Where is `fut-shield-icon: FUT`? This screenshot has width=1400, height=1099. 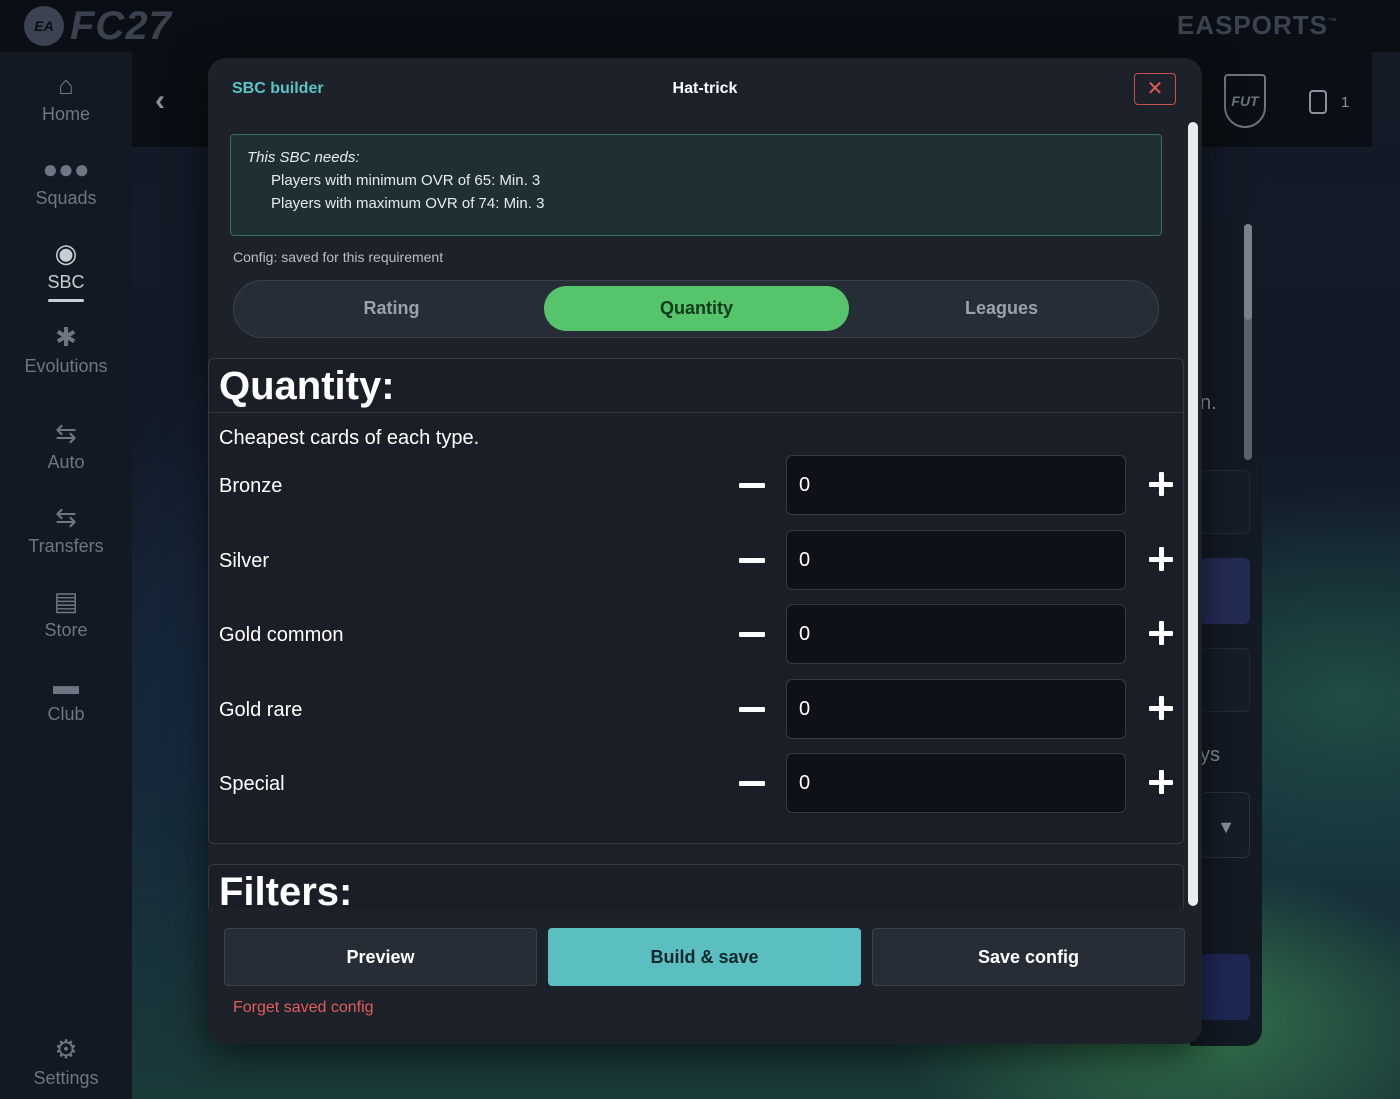
fut-shield-icon: FUT is located at coordinates (1245, 101).